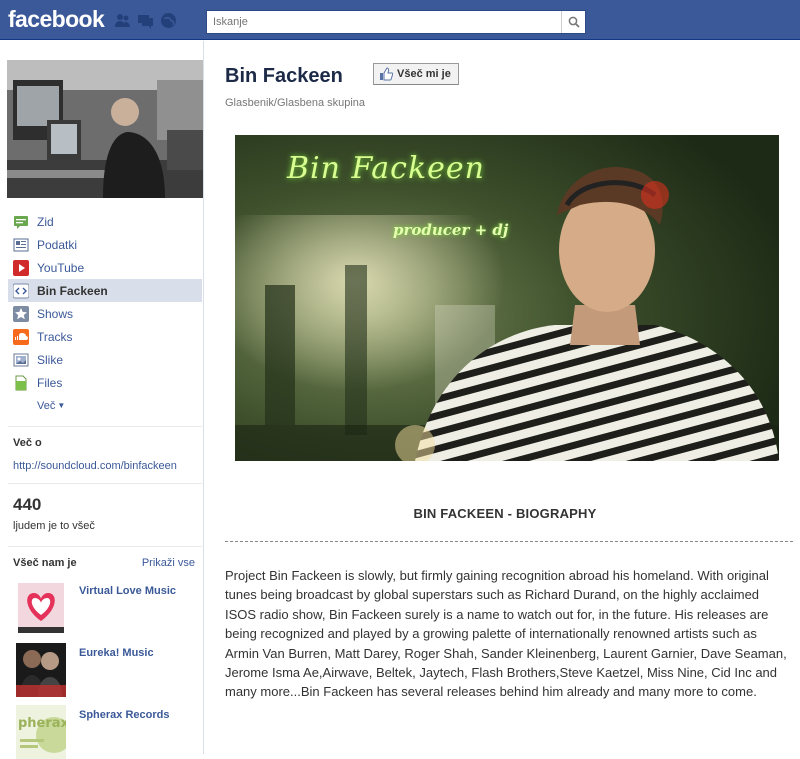 The height and width of the screenshot is (759, 800). Describe the element at coordinates (384, 22) in the screenshot. I see `search-input` at that location.